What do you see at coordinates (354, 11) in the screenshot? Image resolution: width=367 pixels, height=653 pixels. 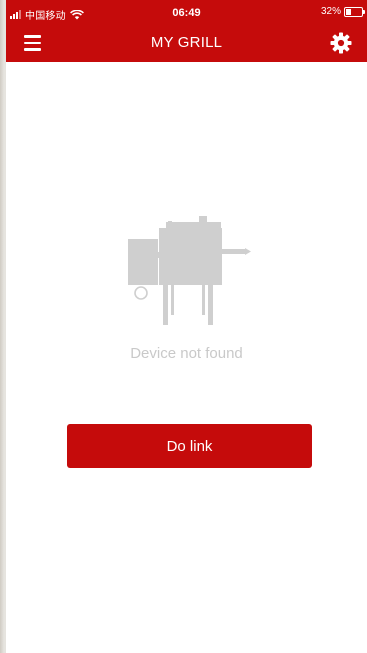 I see `battery-icon` at bounding box center [354, 11].